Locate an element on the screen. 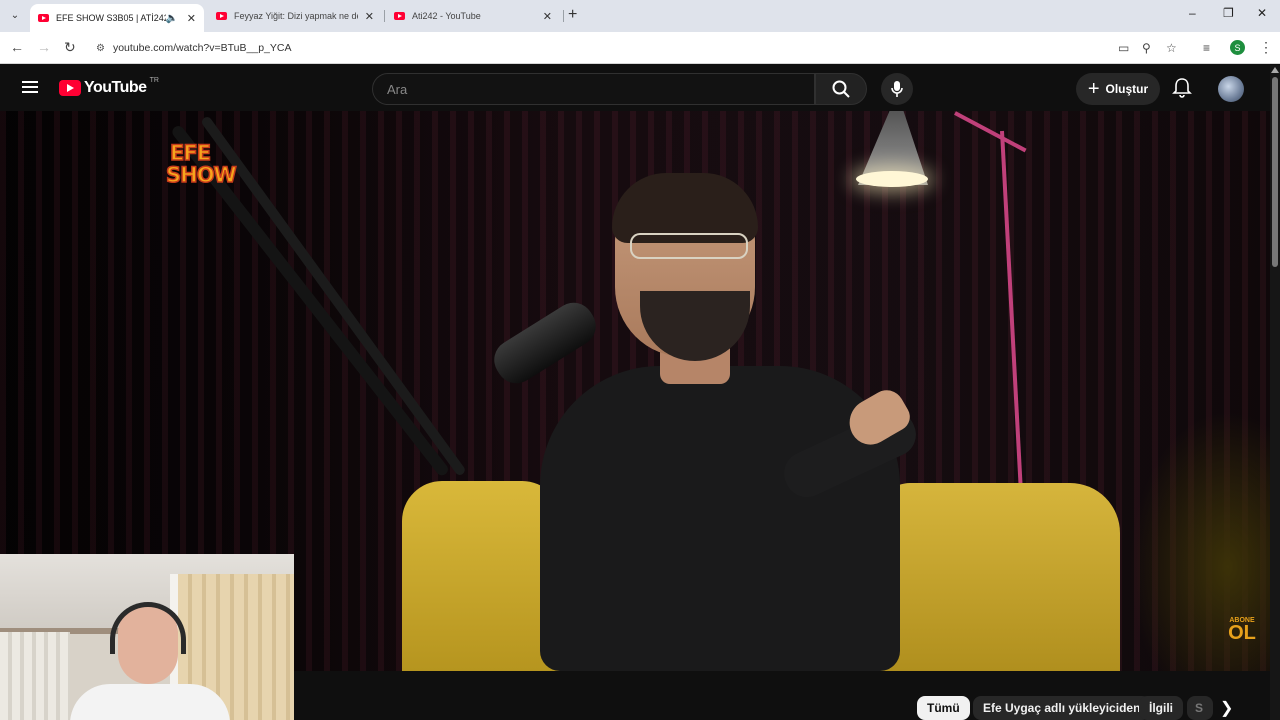 Image resolution: width=1280 pixels, height=720 pixels. search-input: Ara is located at coordinates (593, 89).